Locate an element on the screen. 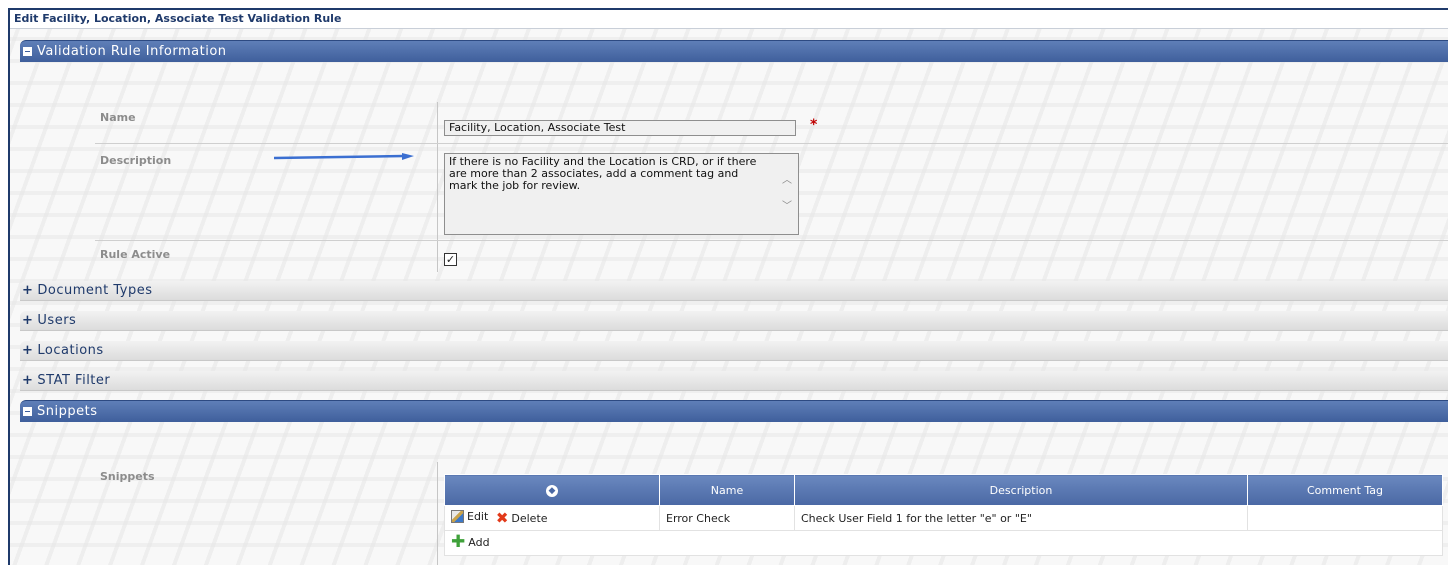 The height and width of the screenshot is (565, 1448). scroll-down-icon: ﹀ is located at coordinates (787, 207).